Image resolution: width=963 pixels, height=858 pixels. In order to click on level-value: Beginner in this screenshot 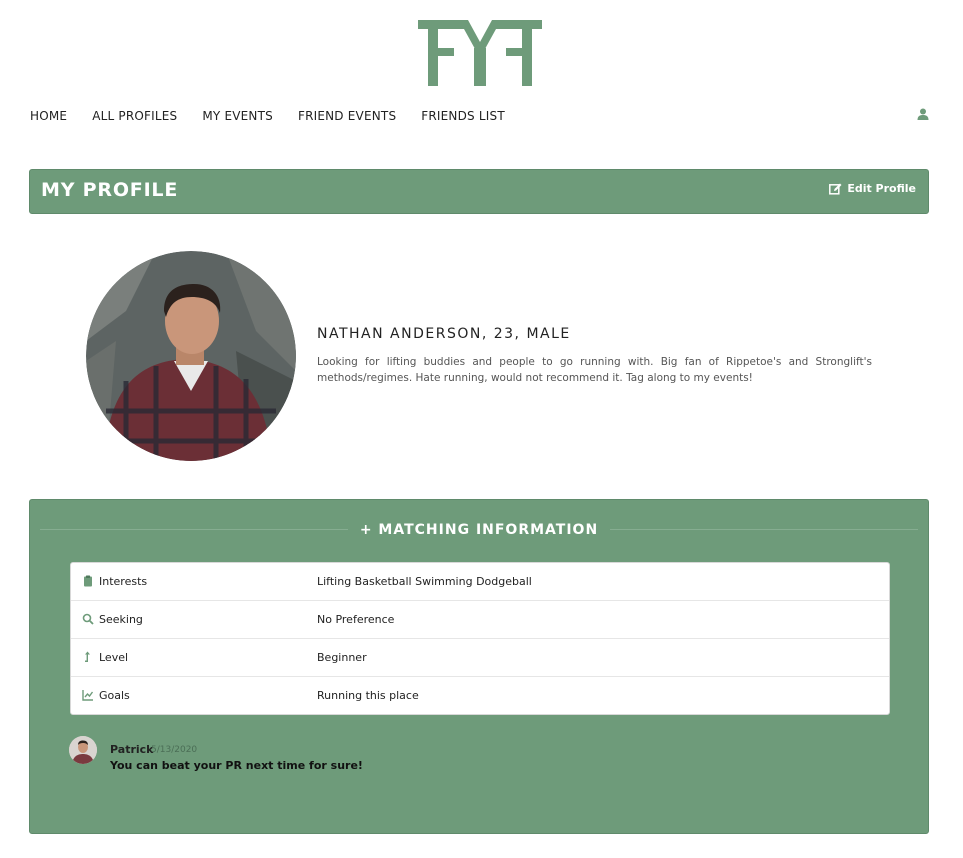, I will do `click(342, 657)`.